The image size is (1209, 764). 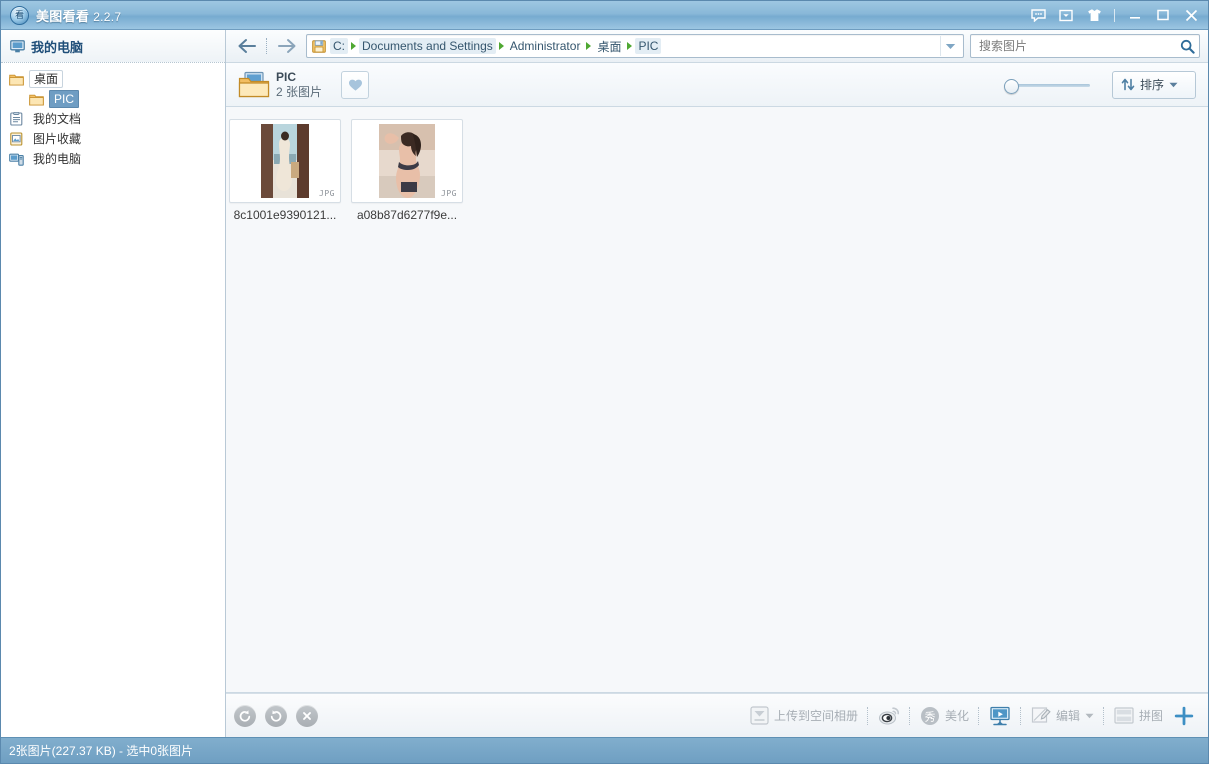 What do you see at coordinates (16, 139) in the screenshot?
I see `pictures-icon` at bounding box center [16, 139].